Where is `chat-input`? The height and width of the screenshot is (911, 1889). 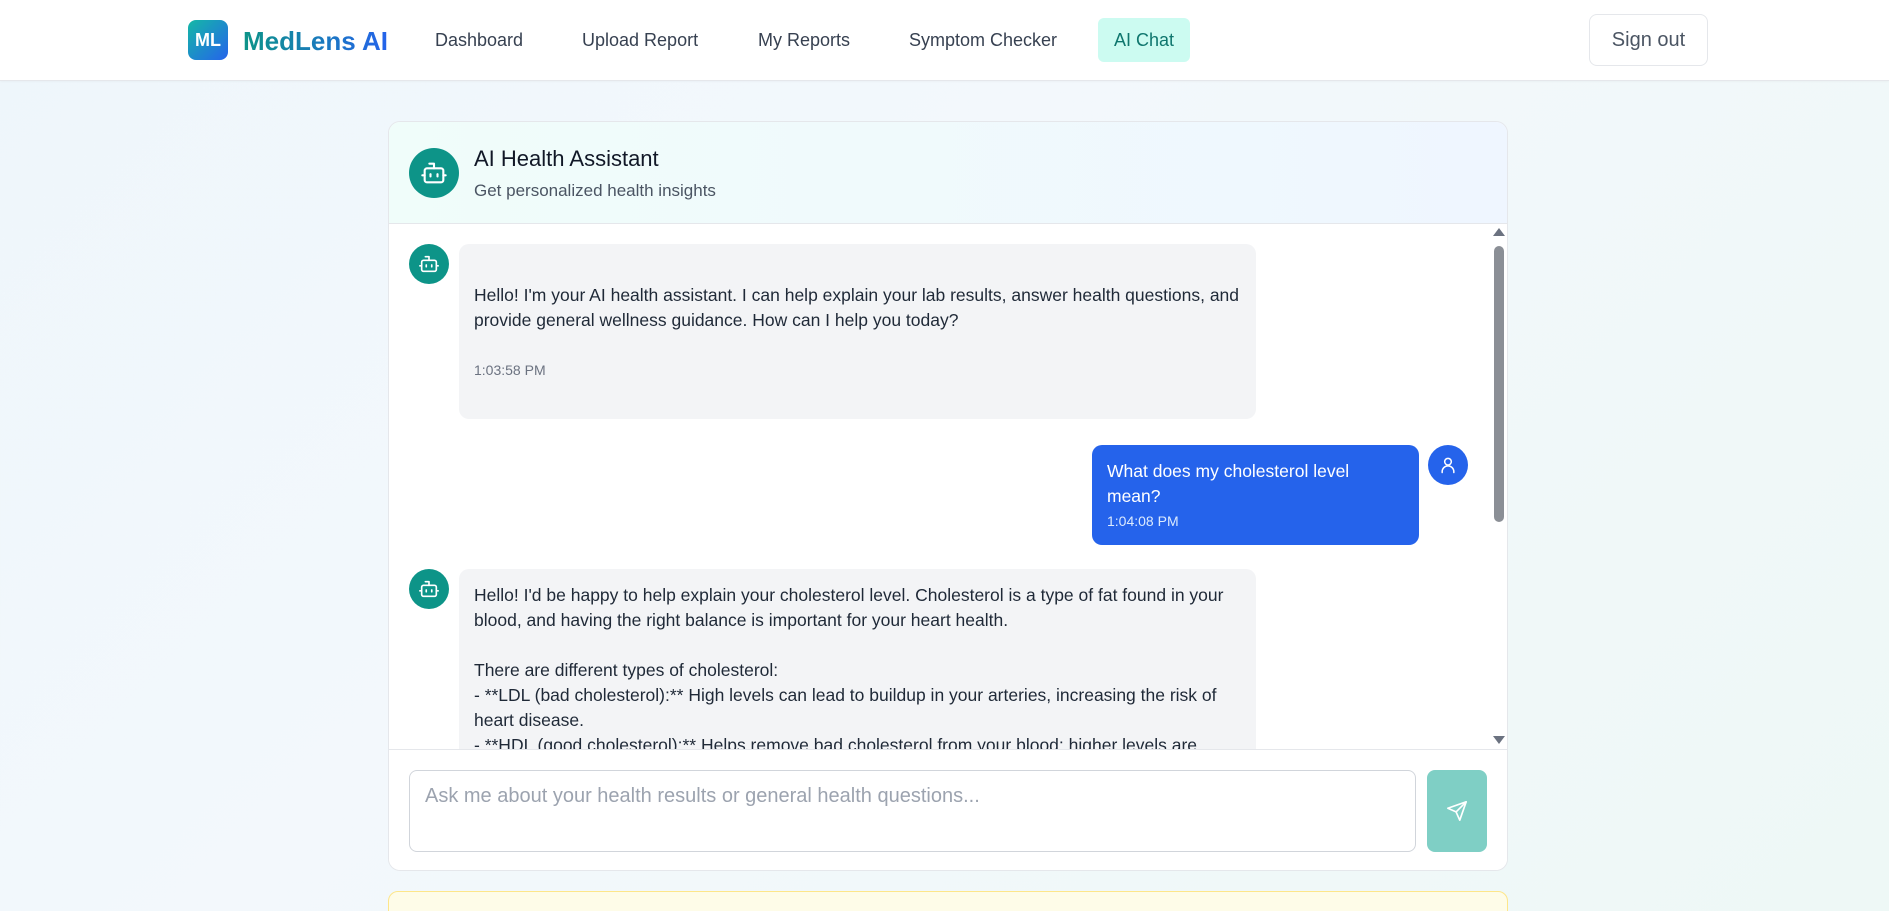
chat-input is located at coordinates (912, 811).